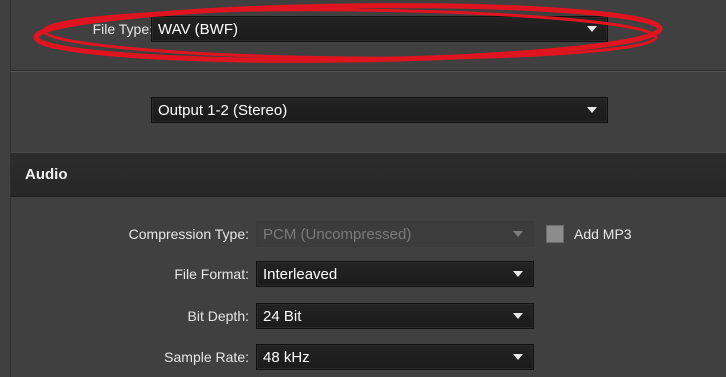 The image size is (726, 377). I want to click on add-mp3-checkbox, so click(555, 234).